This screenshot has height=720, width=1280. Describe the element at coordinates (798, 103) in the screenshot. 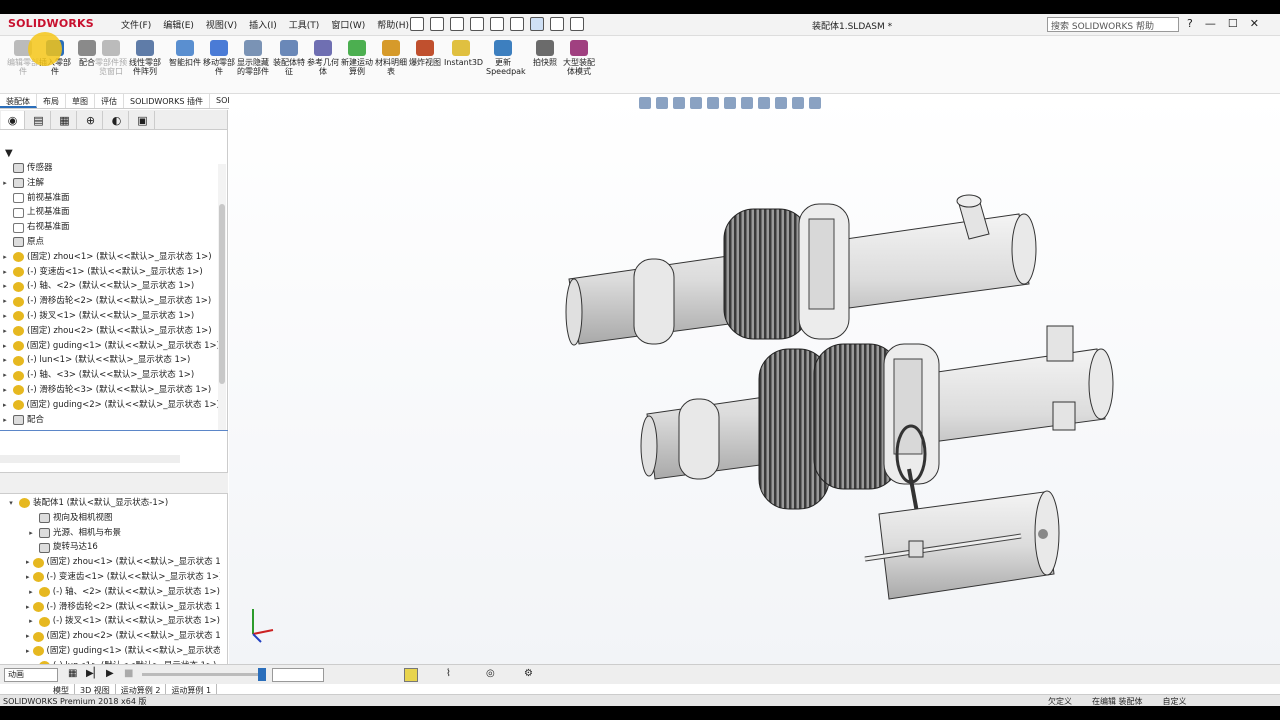

I see `apply-scene-icon` at that location.